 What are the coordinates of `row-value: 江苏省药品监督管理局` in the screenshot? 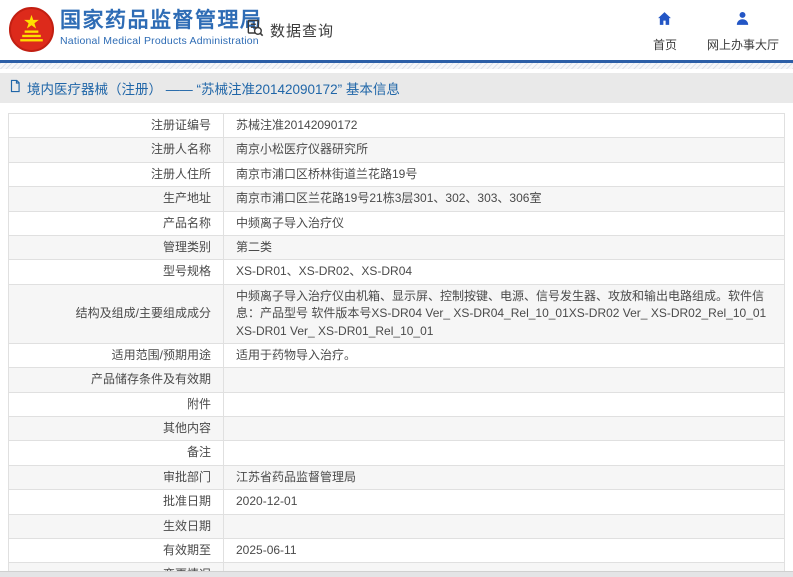 It's located at (504, 477).